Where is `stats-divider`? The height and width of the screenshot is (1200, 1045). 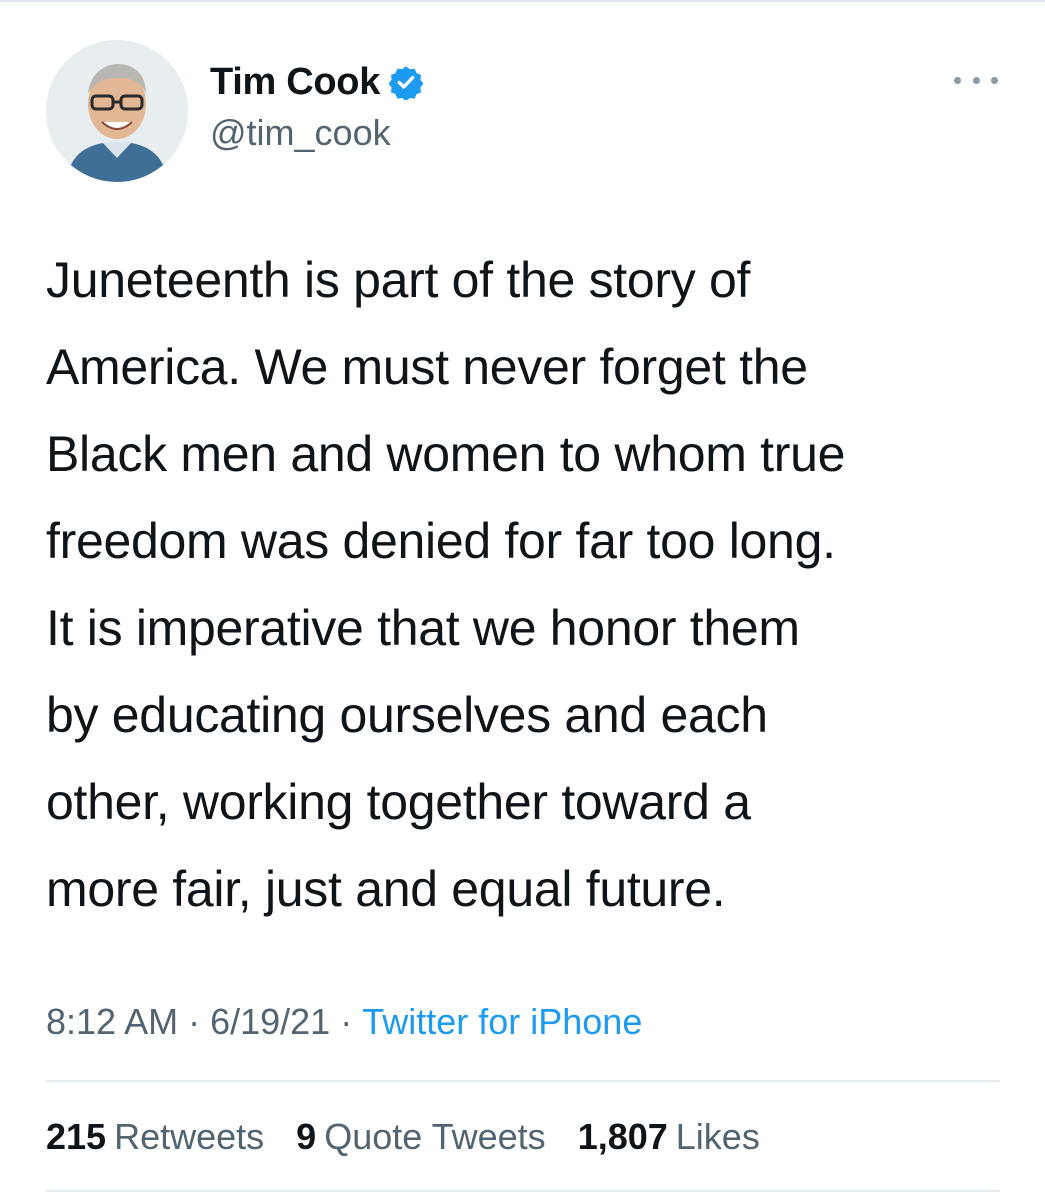 stats-divider is located at coordinates (523, 1191).